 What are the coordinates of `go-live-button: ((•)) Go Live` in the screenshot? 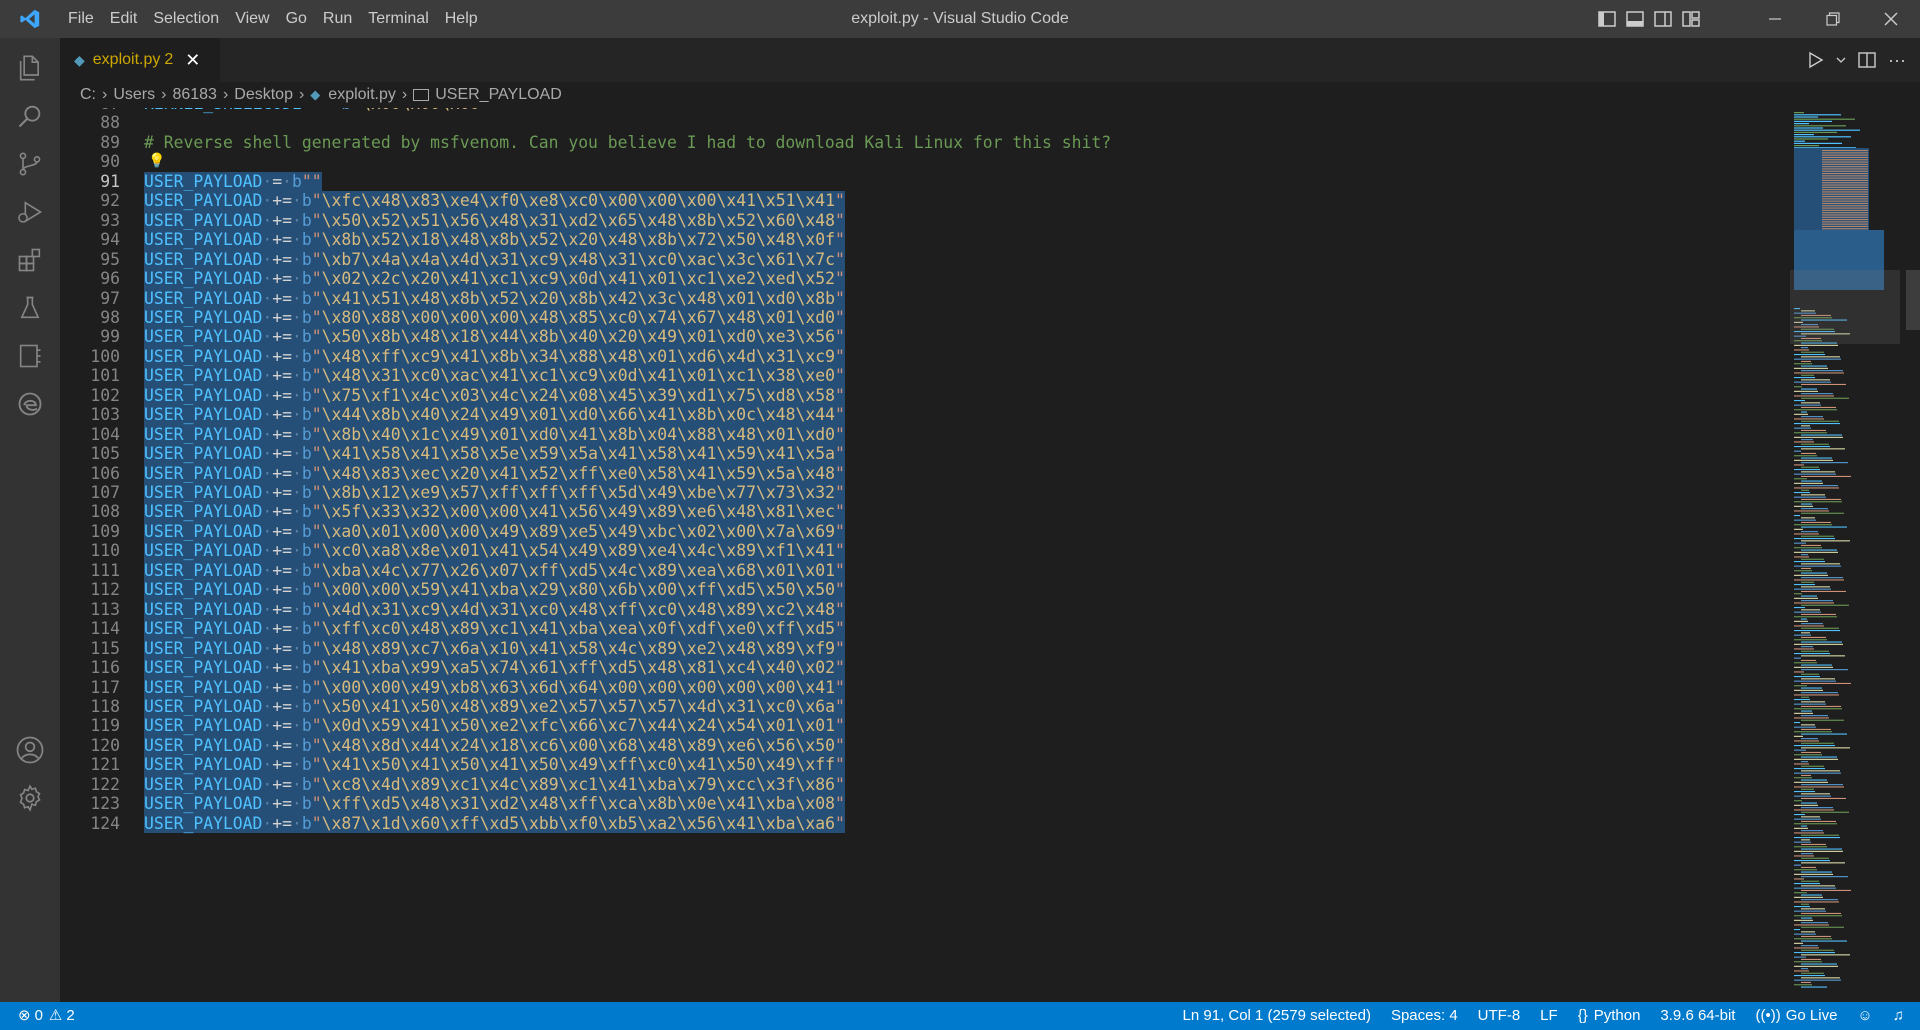 It's located at (1796, 1016).